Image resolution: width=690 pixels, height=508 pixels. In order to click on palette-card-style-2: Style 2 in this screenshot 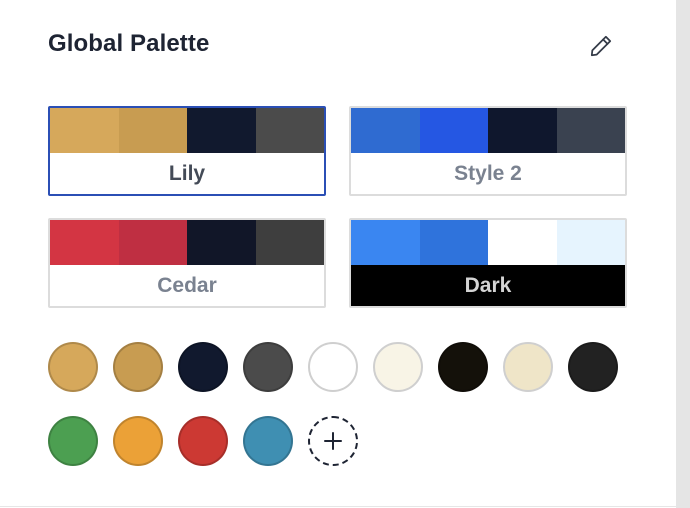, I will do `click(488, 151)`.